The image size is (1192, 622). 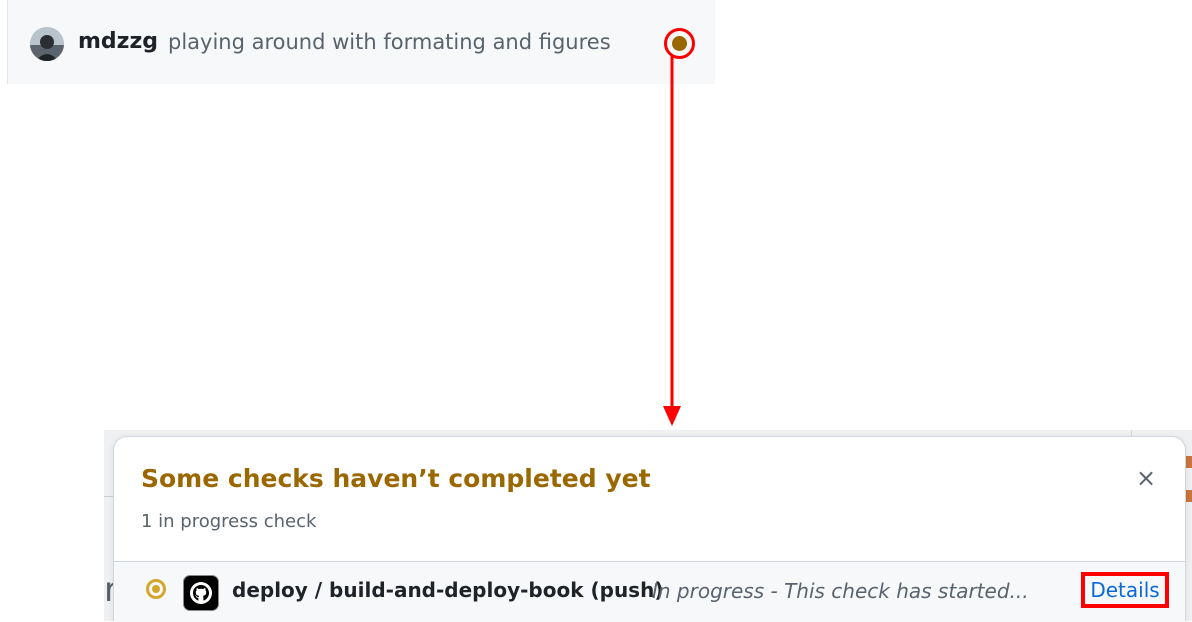 I want to click on check-name: deploy / build-and-deploy-book (push), so click(x=448, y=590).